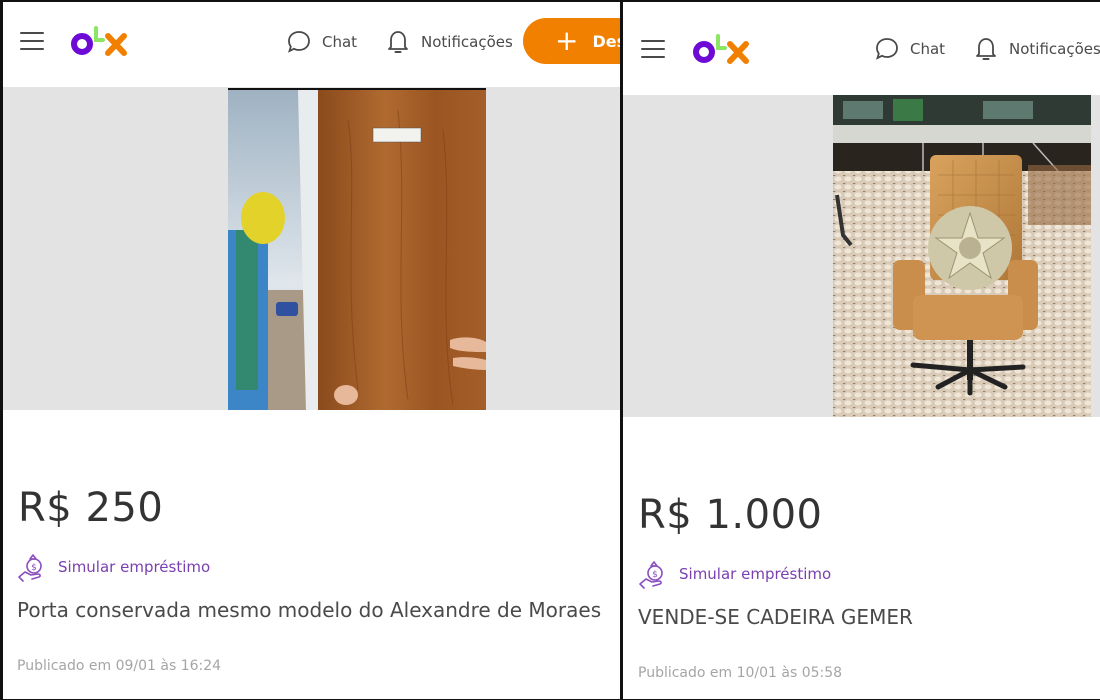 This screenshot has width=1100, height=700. Describe the element at coordinates (91, 508) in the screenshot. I see `price: R$ 250` at that location.